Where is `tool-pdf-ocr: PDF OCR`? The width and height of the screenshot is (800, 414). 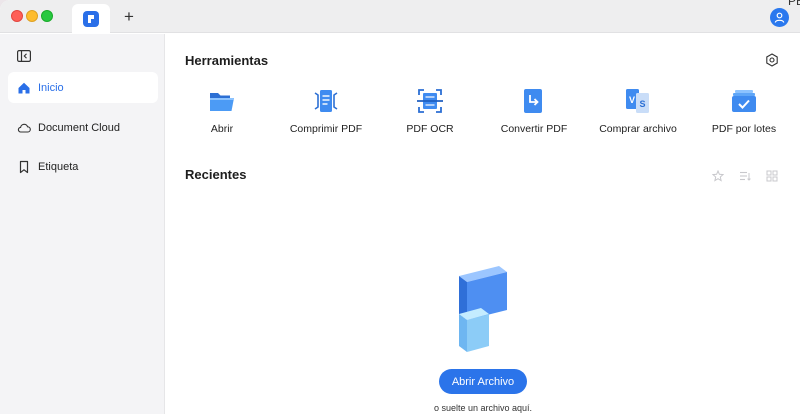
tool-pdf-ocr: PDF OCR is located at coordinates (430, 112).